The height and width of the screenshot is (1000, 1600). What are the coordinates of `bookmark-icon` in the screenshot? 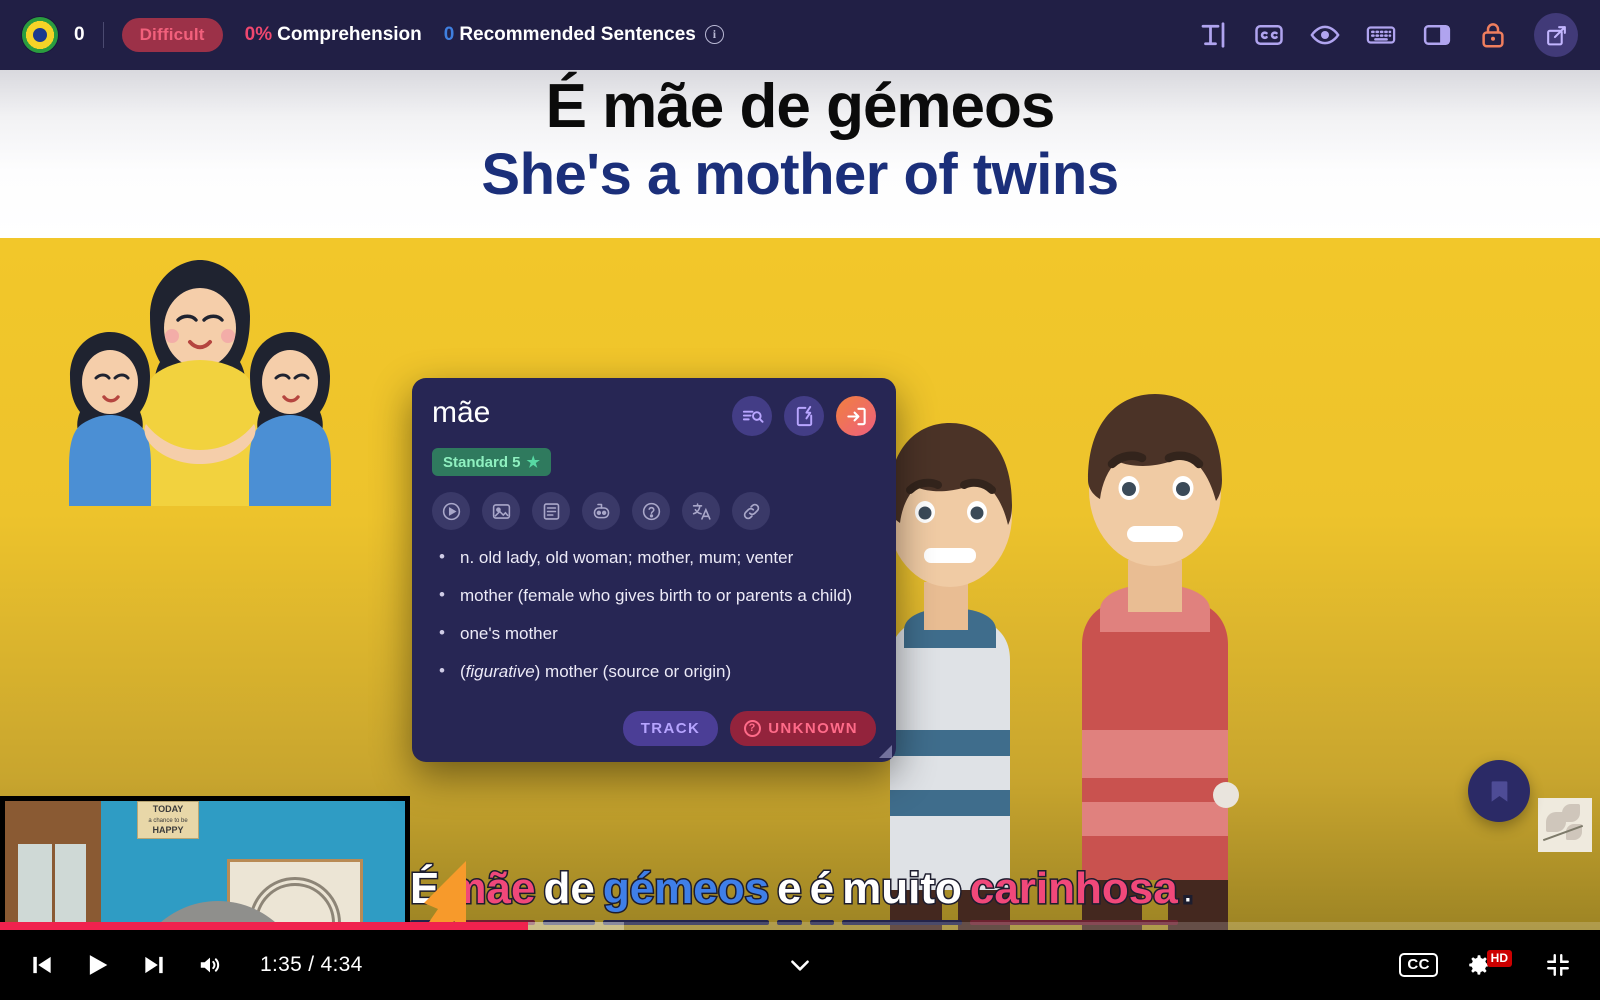 It's located at (1499, 791).